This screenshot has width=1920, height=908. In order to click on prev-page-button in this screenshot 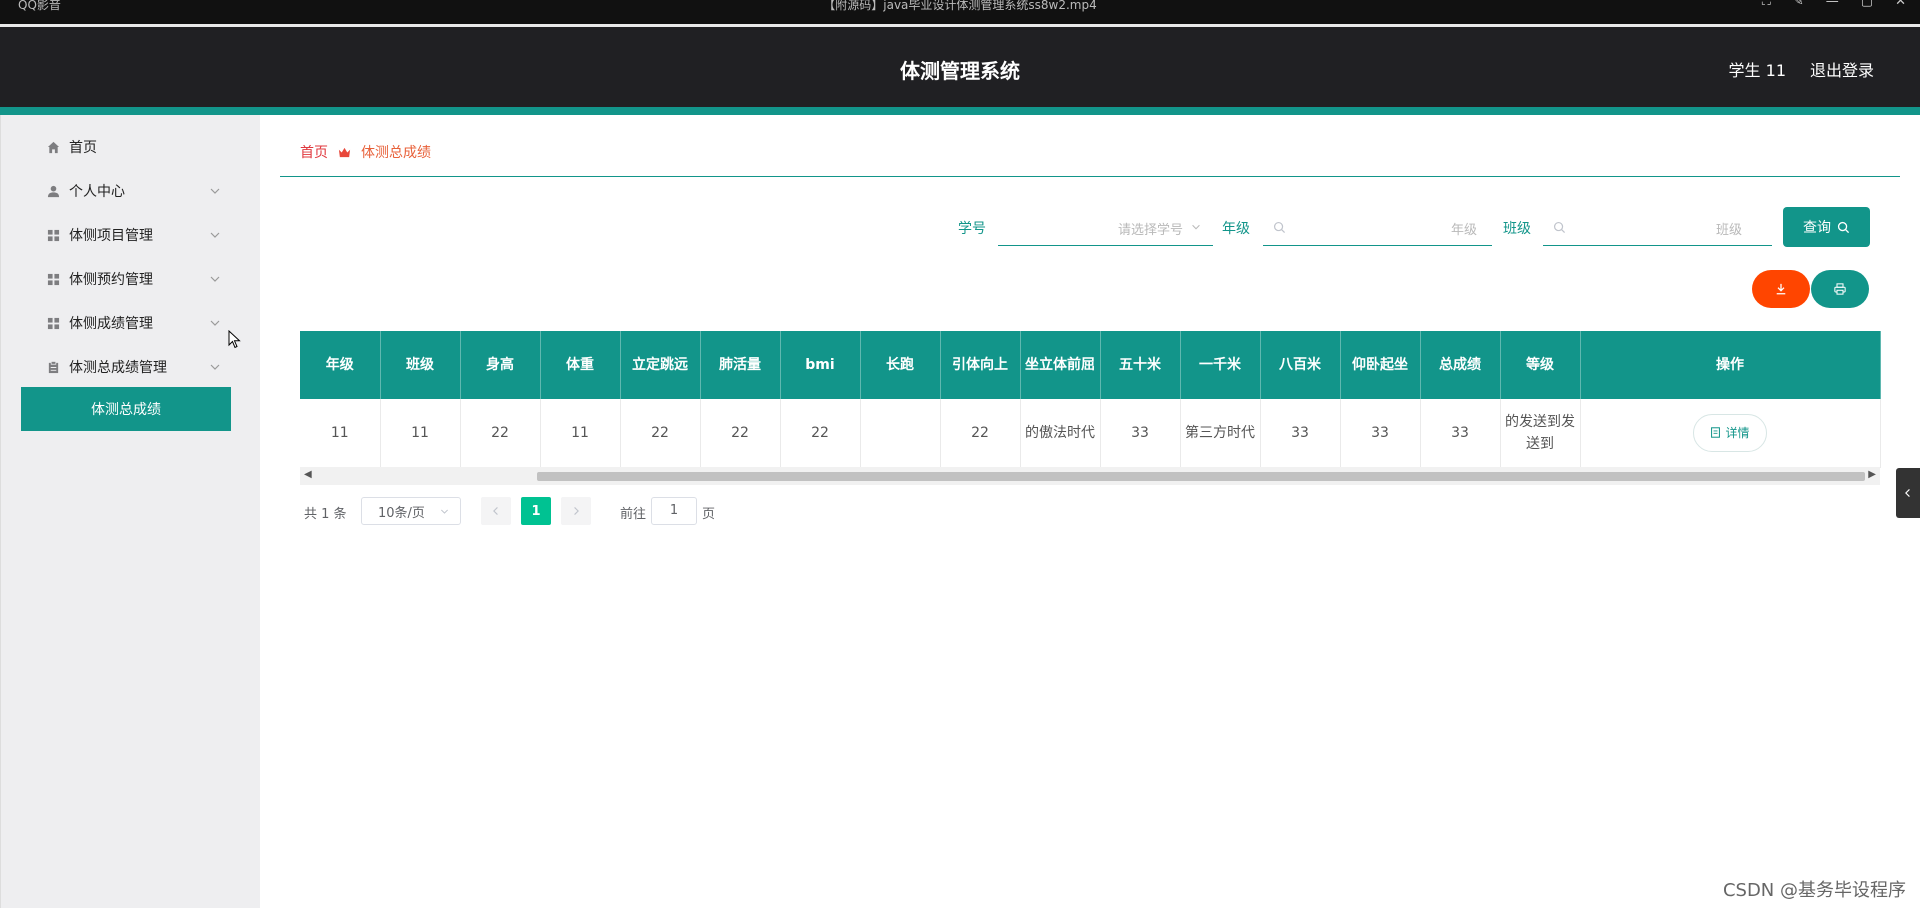, I will do `click(496, 511)`.